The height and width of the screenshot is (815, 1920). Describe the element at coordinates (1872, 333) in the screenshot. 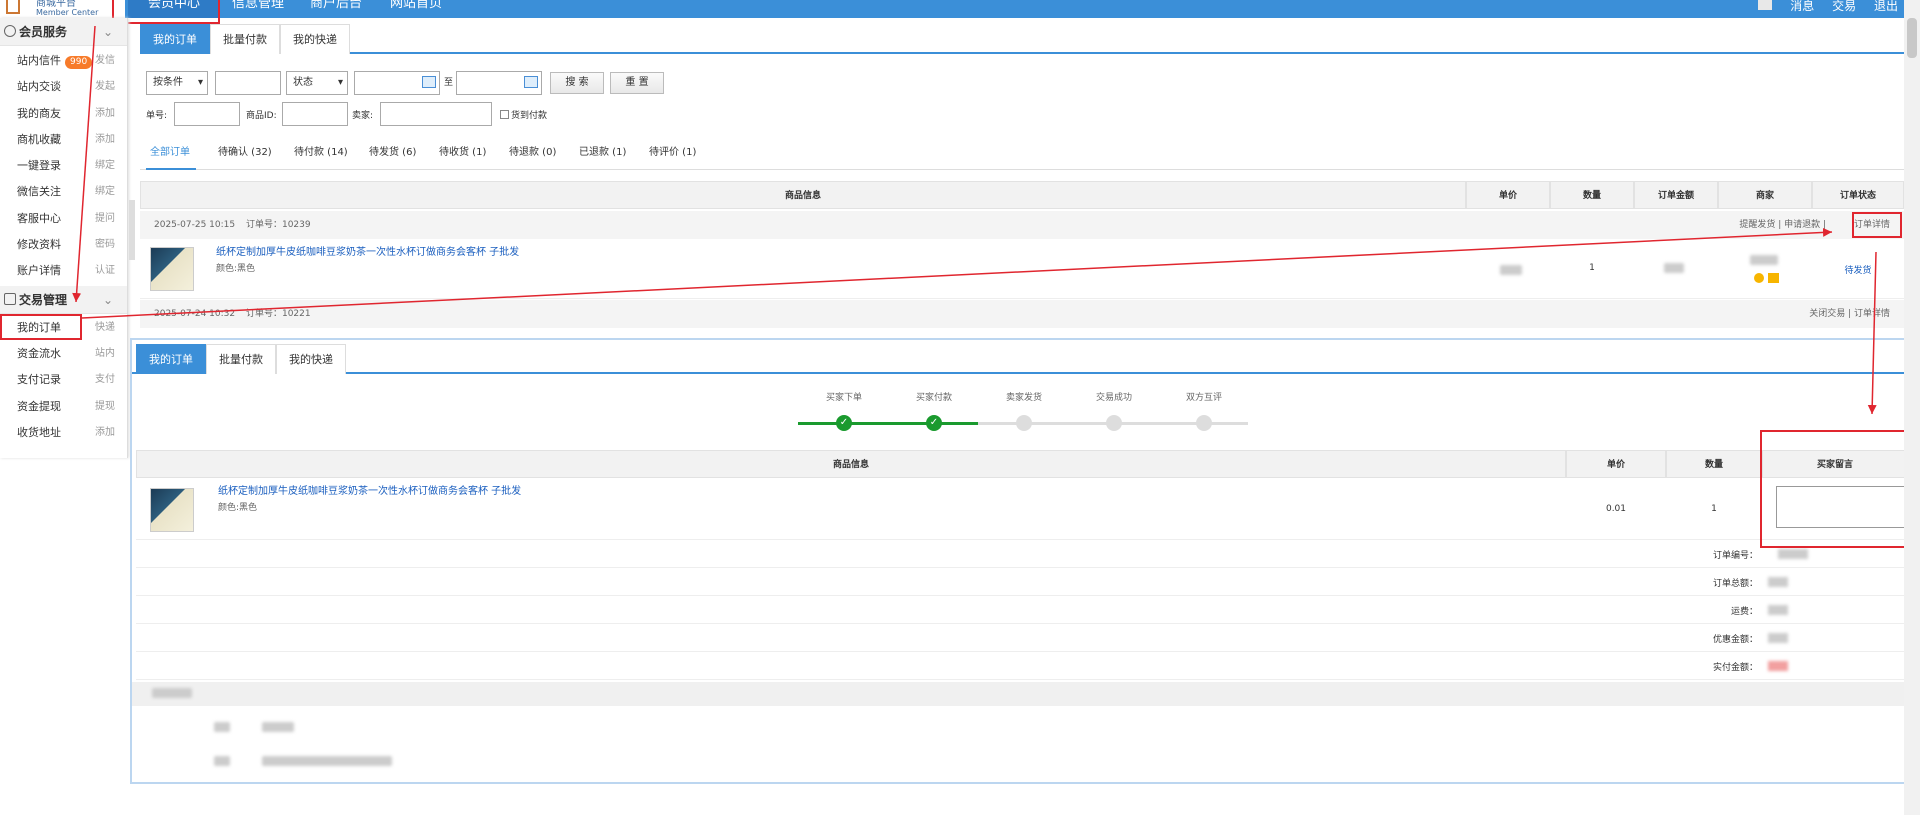

I see `arrow-to-buyer-message` at that location.